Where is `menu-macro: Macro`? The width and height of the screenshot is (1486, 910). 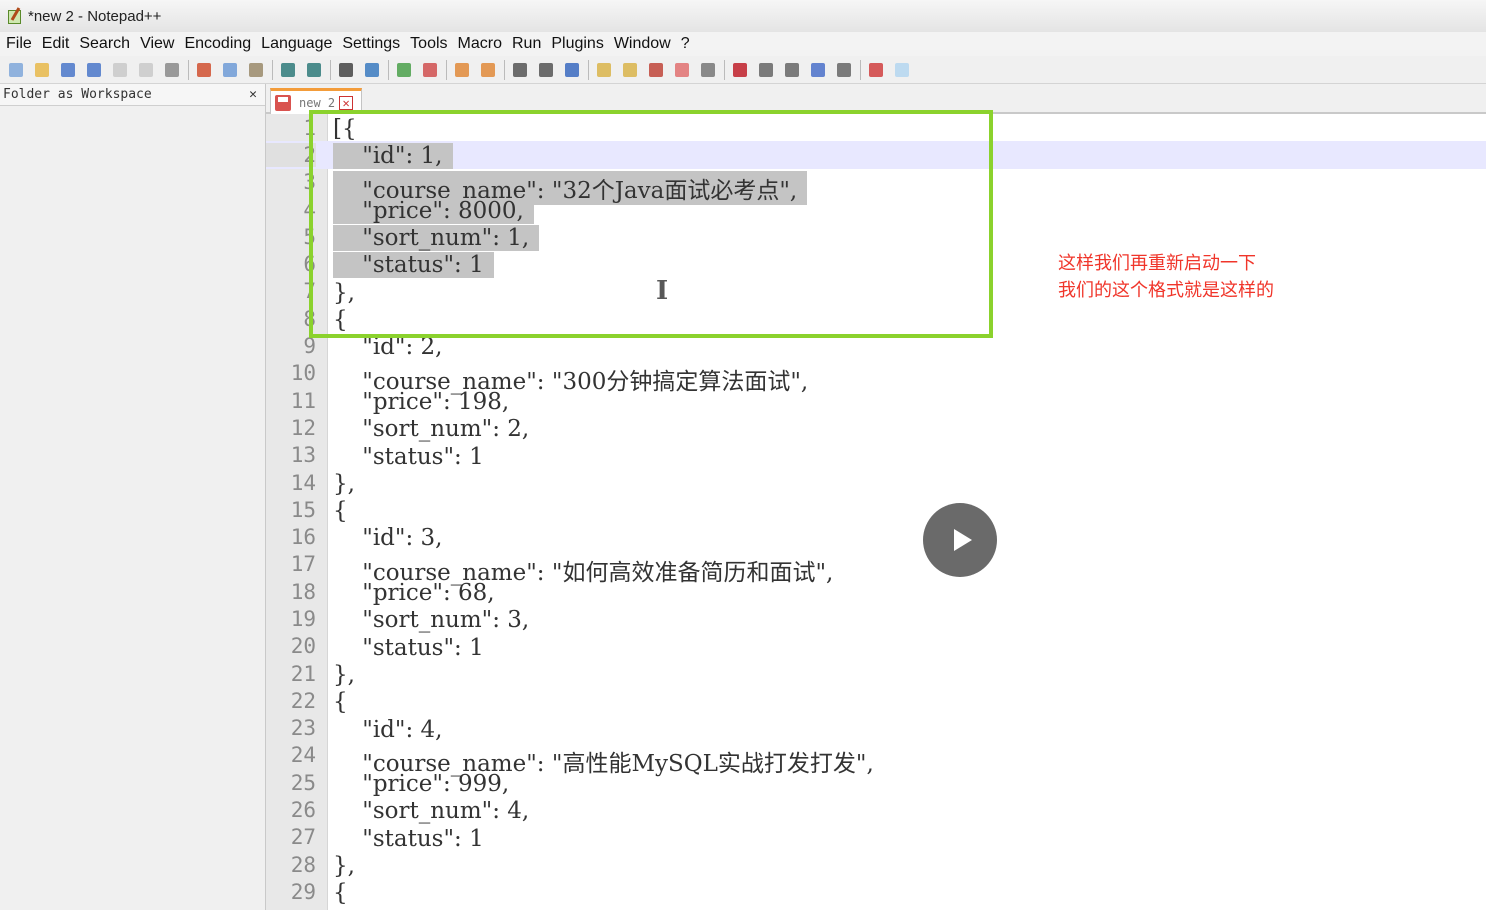
menu-macro: Macro is located at coordinates (480, 44).